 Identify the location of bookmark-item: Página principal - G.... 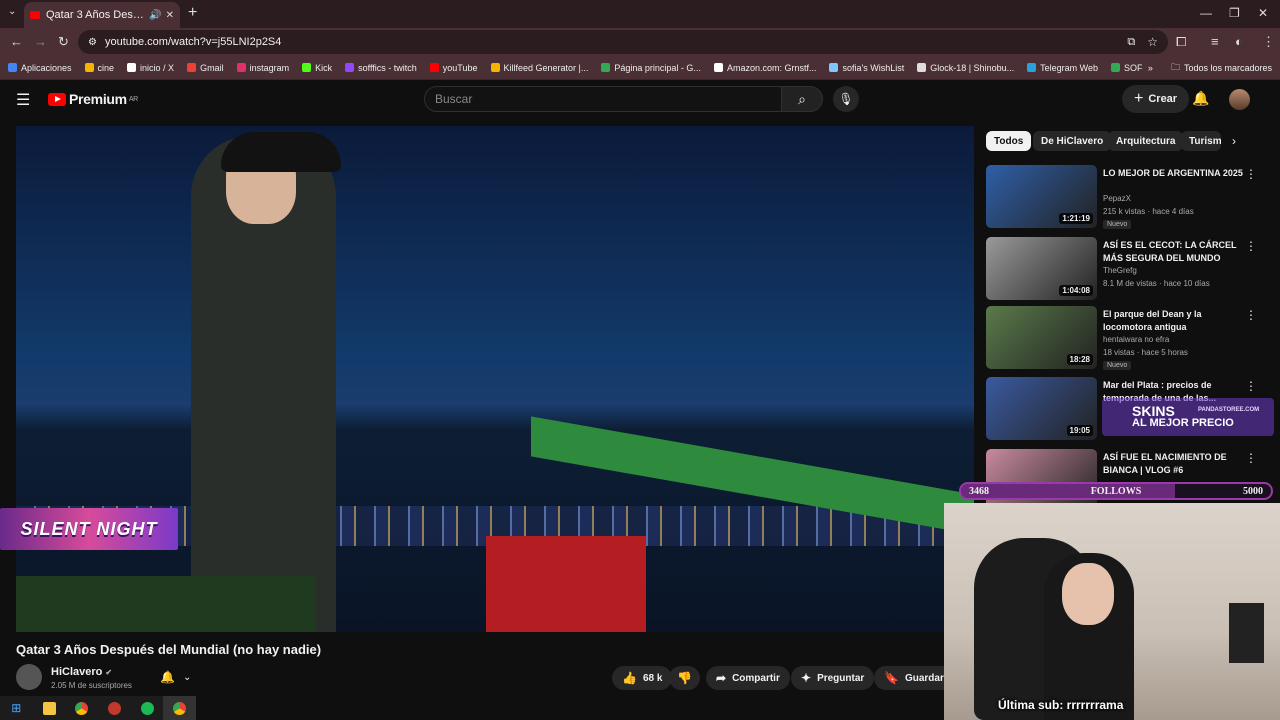
(651, 68).